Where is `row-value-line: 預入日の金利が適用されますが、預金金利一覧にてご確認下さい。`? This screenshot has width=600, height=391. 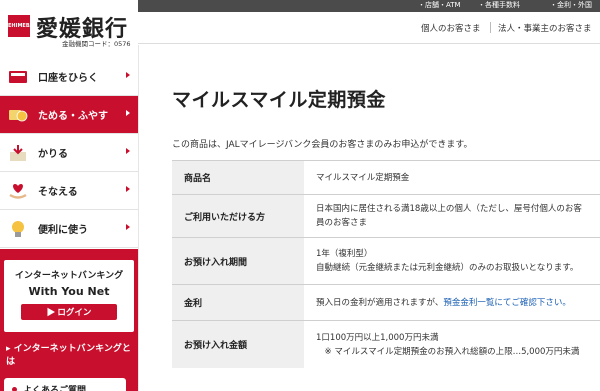 row-value-line: 預入日の金利が適用されますが、預金金利一覧にてご確認下さい。 is located at coordinates (452, 303).